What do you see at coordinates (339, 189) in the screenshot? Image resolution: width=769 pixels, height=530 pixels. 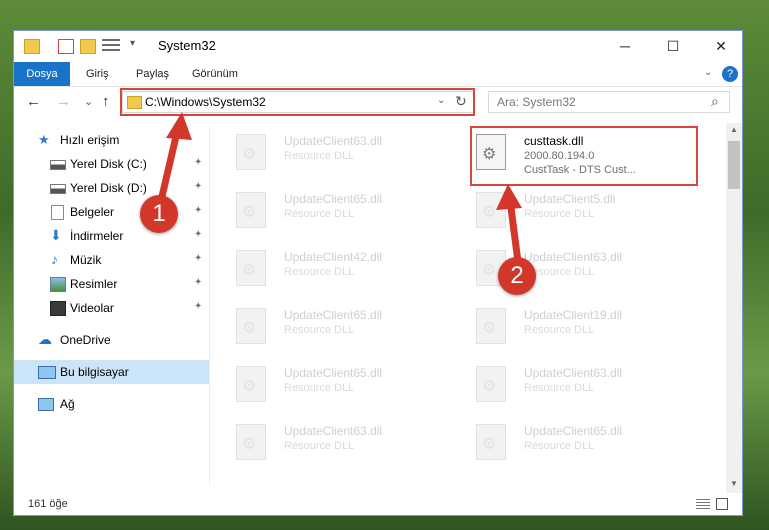 I see `annotation-arrows` at bounding box center [339, 189].